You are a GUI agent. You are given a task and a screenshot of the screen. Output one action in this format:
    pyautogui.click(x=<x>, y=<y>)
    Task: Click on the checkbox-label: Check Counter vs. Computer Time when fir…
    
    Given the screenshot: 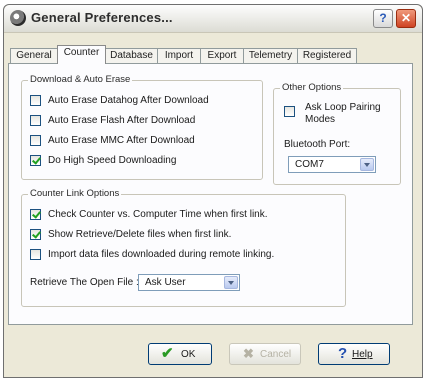 What is the action you would take?
    pyautogui.click(x=158, y=214)
    